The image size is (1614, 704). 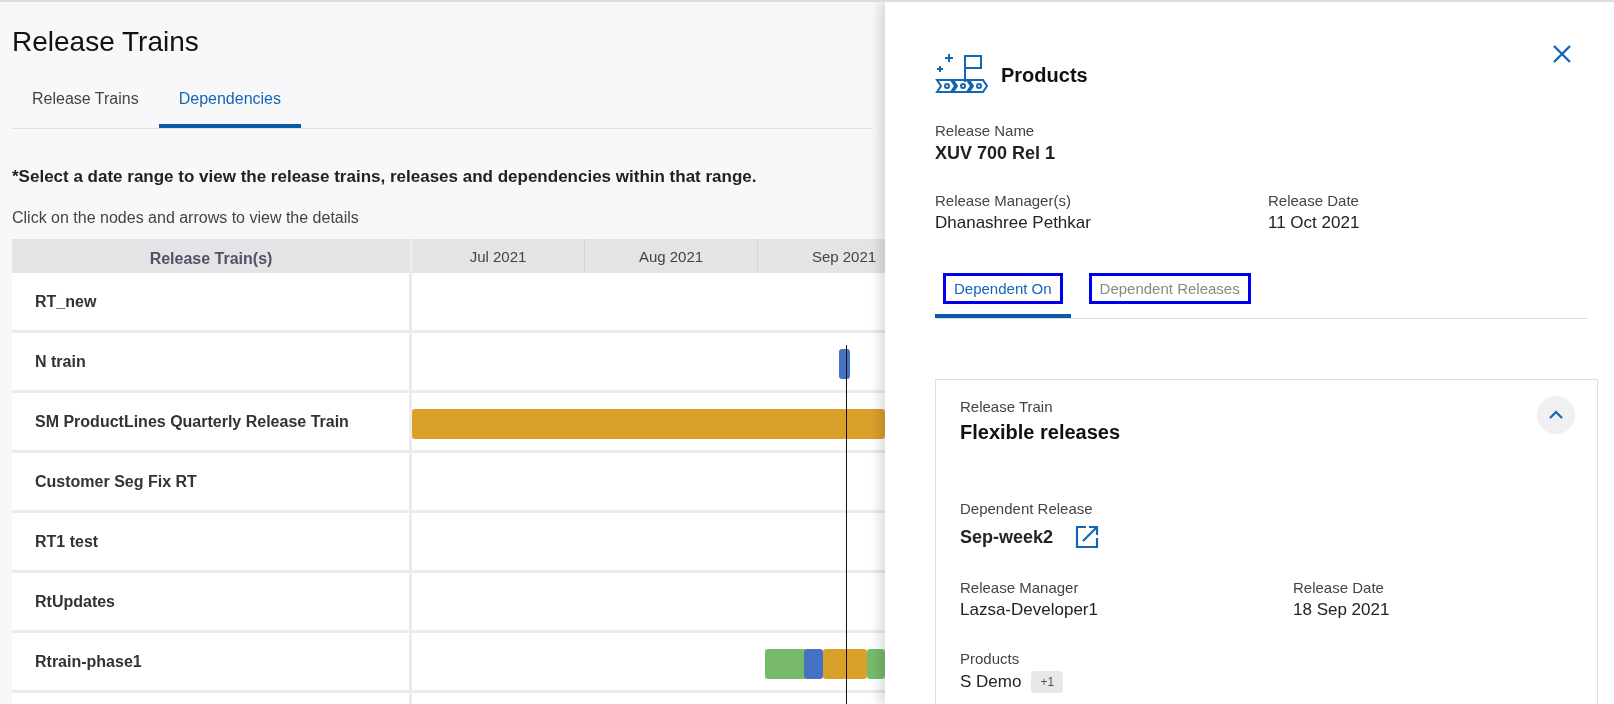 I want to click on field-label: Release Manager, so click(x=1020, y=587).